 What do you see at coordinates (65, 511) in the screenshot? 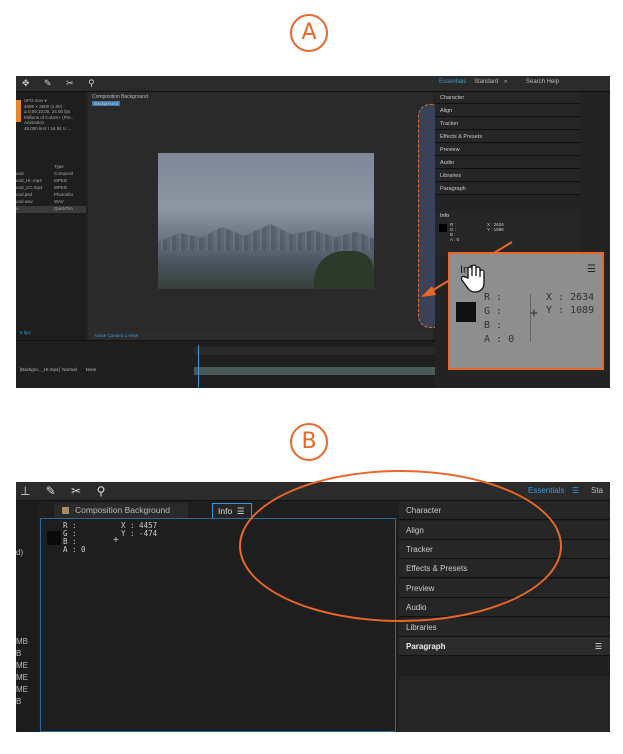
I see `composition-icon` at bounding box center [65, 511].